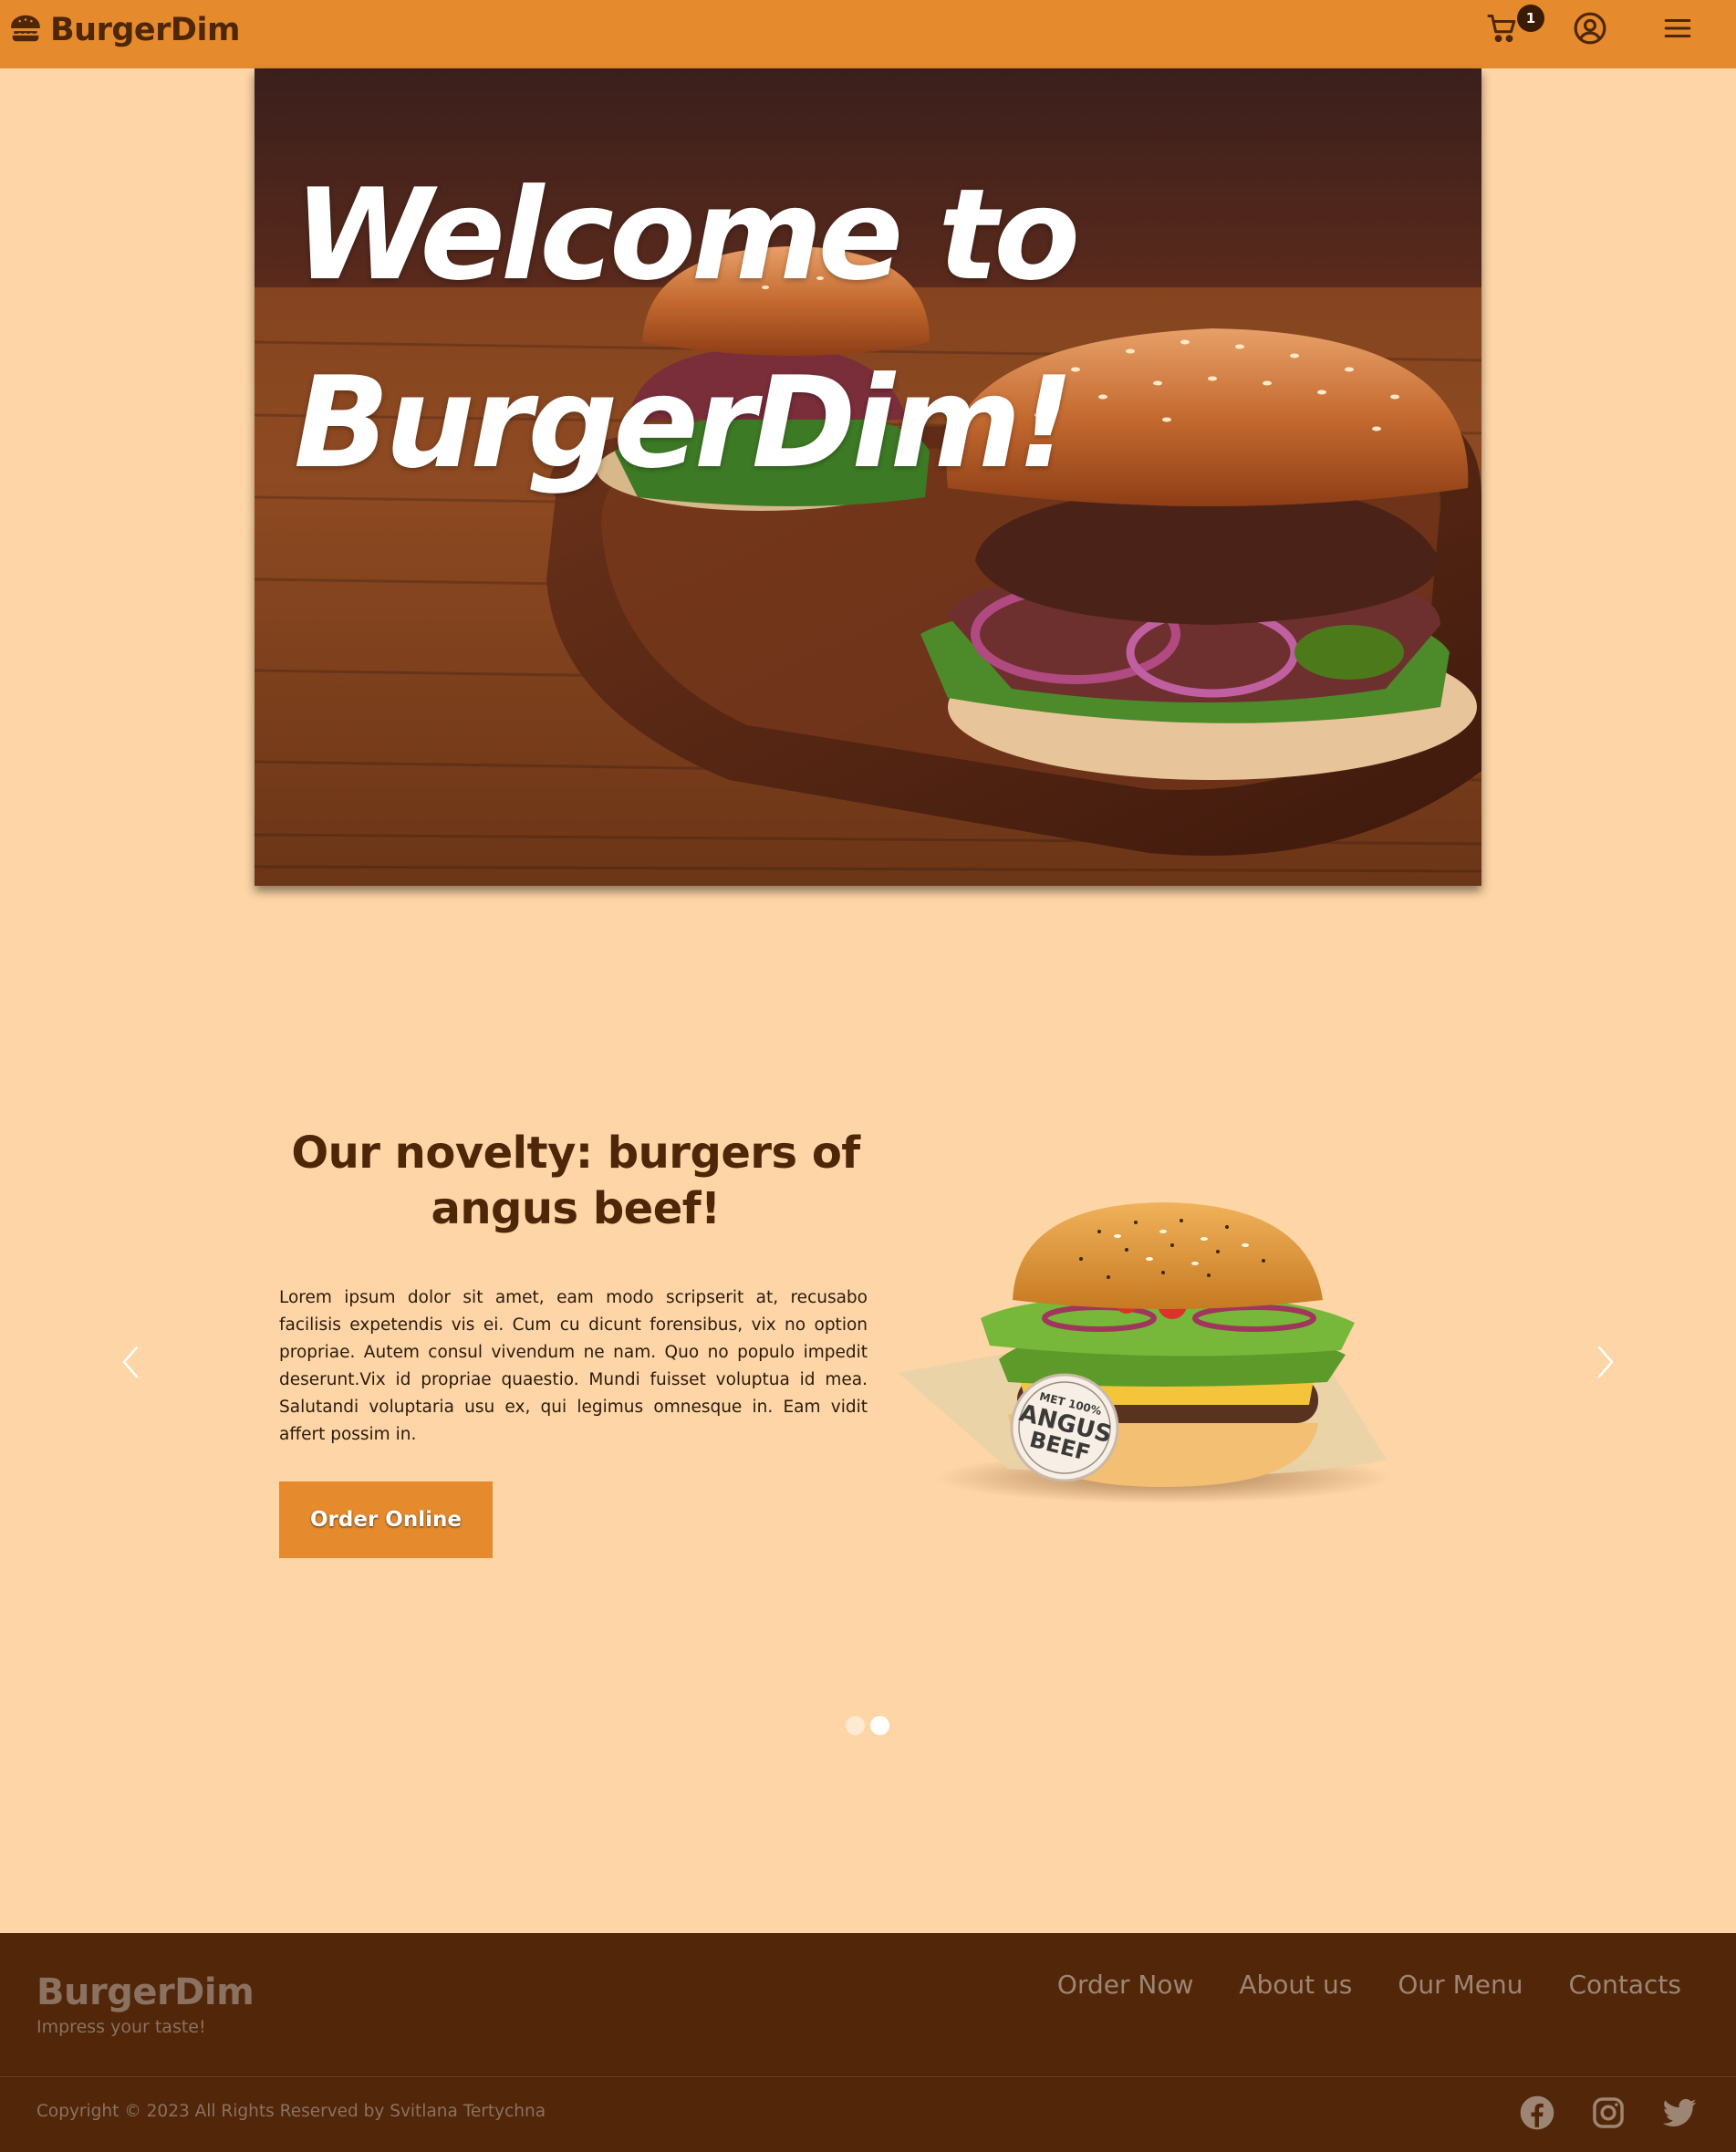 The image size is (1736, 2152). I want to click on carousel-prev-button, so click(130, 1364).